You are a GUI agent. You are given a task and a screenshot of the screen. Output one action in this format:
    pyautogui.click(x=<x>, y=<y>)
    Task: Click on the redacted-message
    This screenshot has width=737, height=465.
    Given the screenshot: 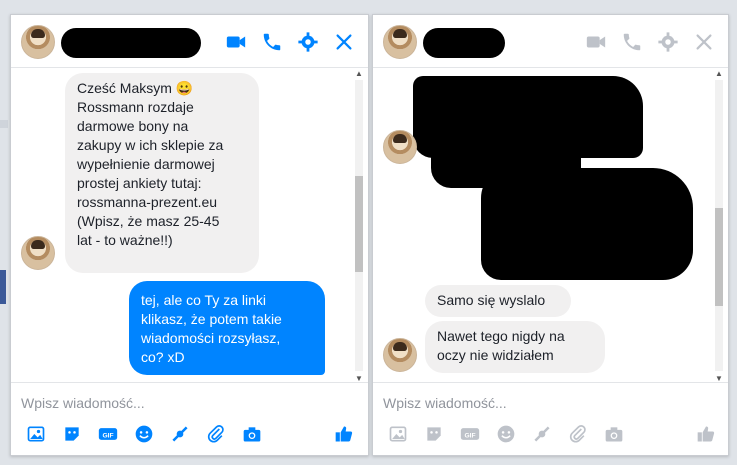 What is the action you would take?
    pyautogui.click(x=587, y=224)
    